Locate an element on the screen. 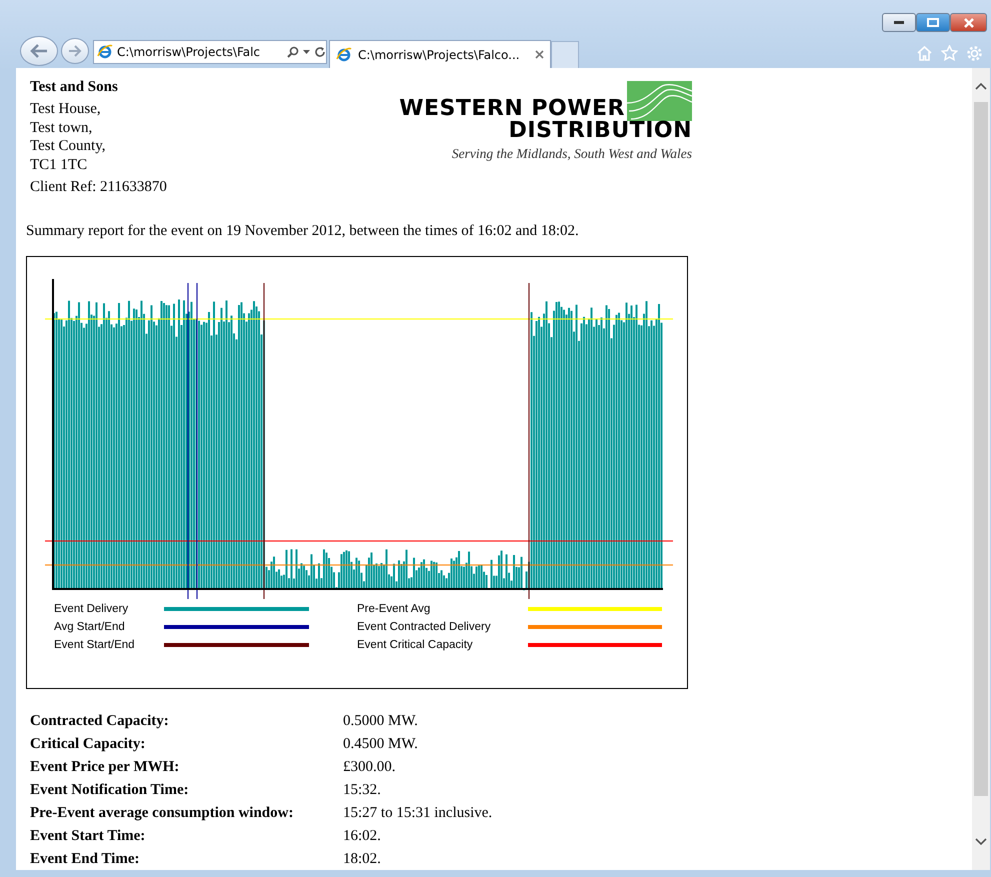 This screenshot has width=991, height=877. detail-value: 0.5000 MW. is located at coordinates (381, 721).